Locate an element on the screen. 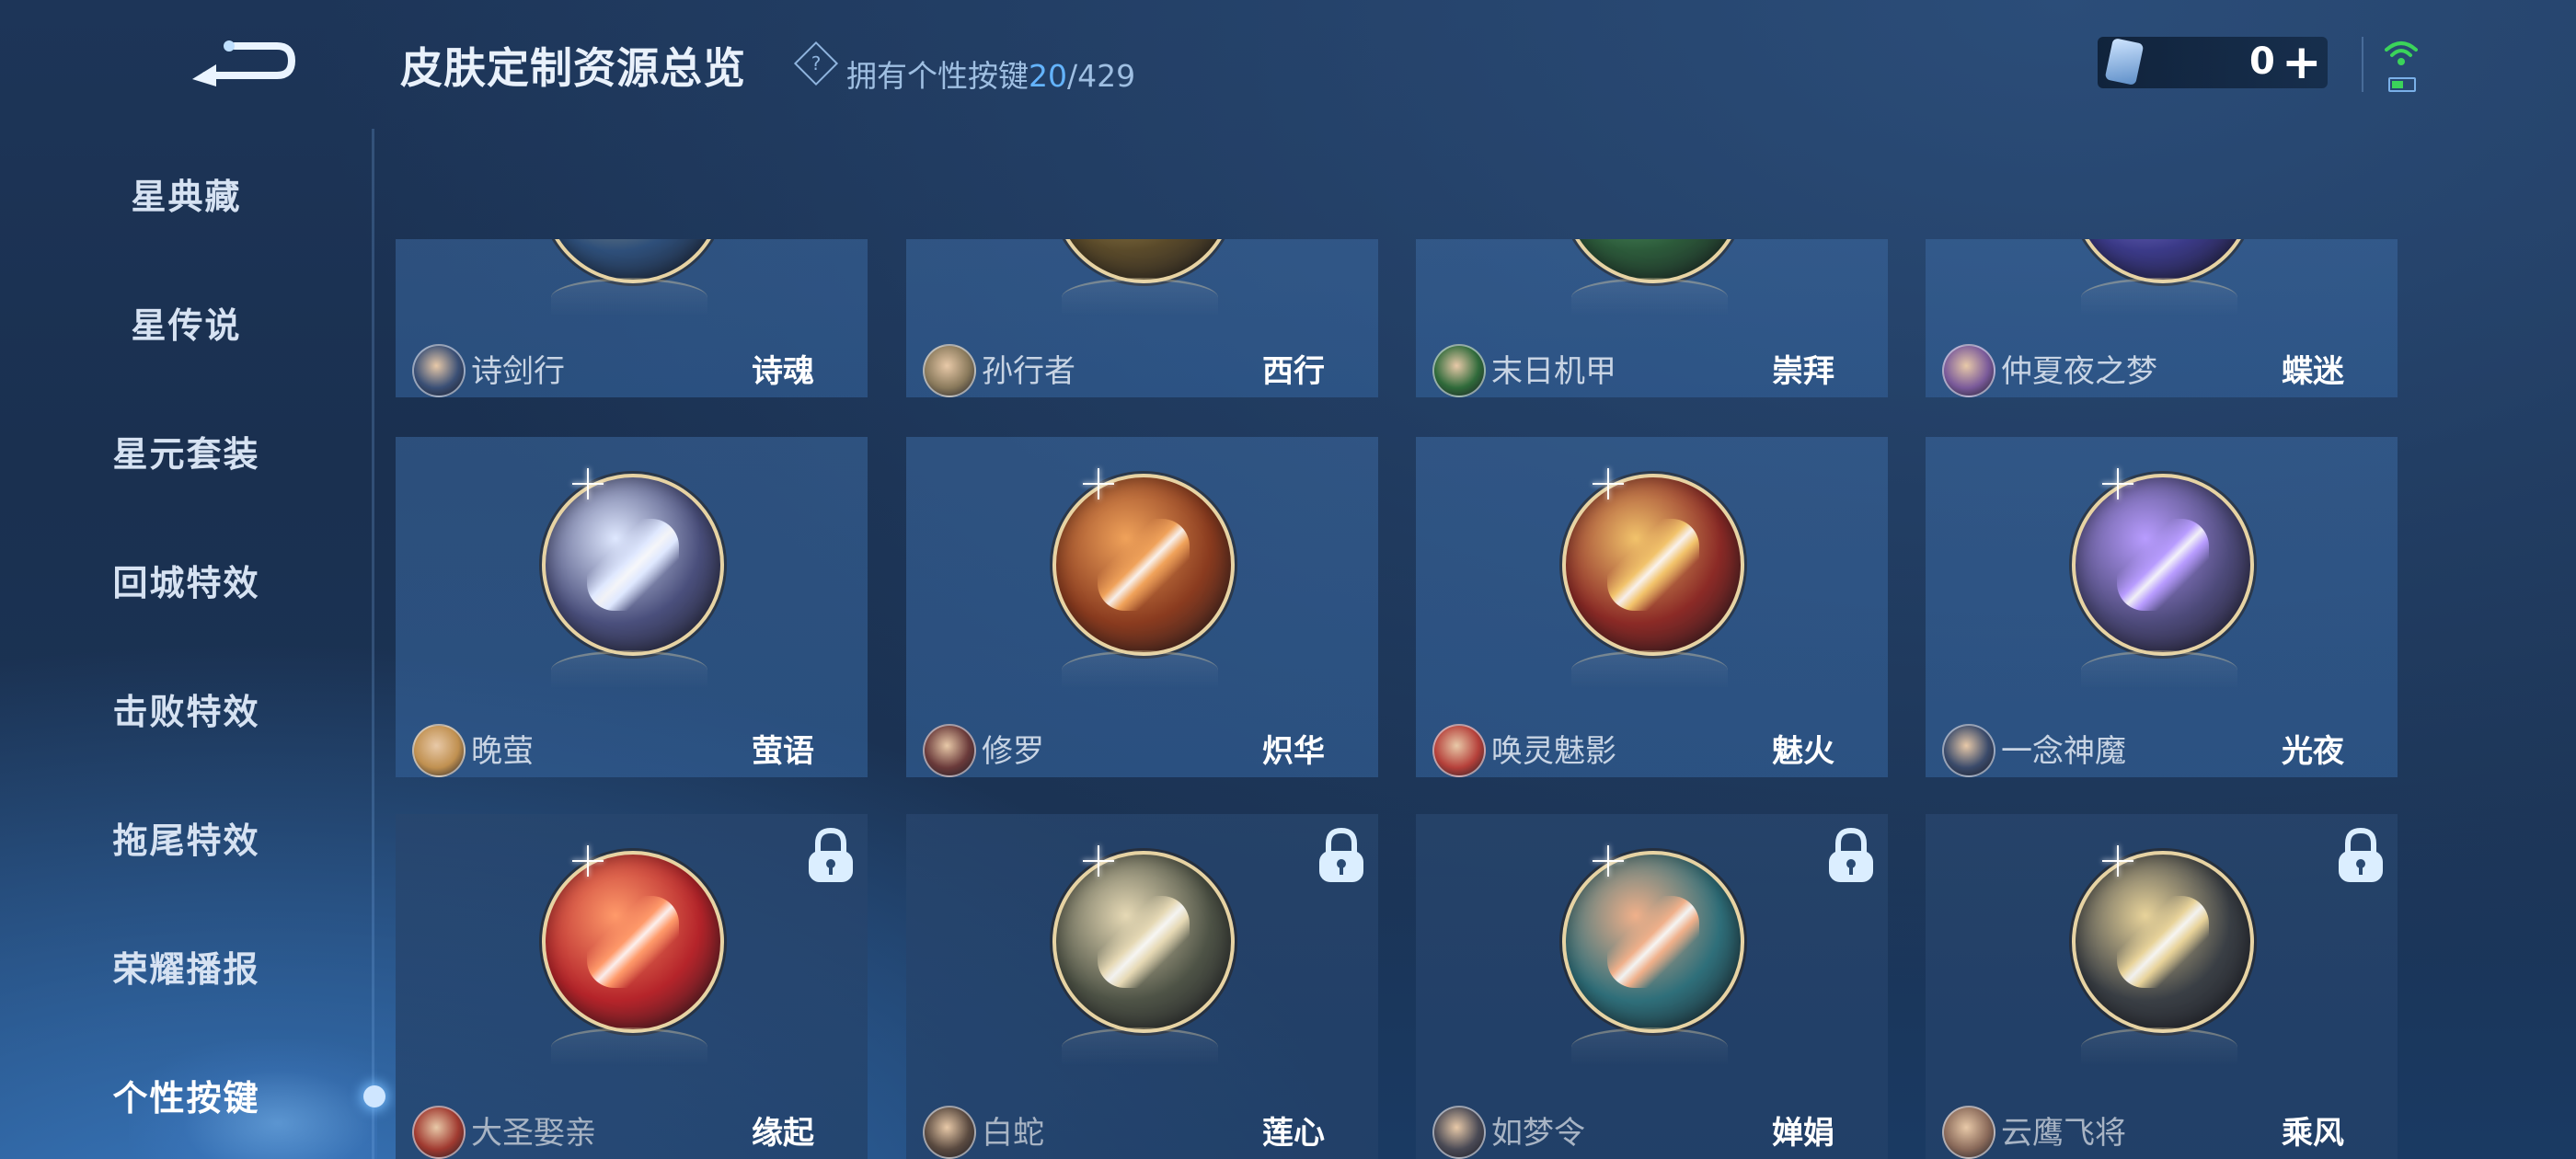 The image size is (2576, 1159). sidebar-item-star-collection: 星典藏 is located at coordinates (186, 193).